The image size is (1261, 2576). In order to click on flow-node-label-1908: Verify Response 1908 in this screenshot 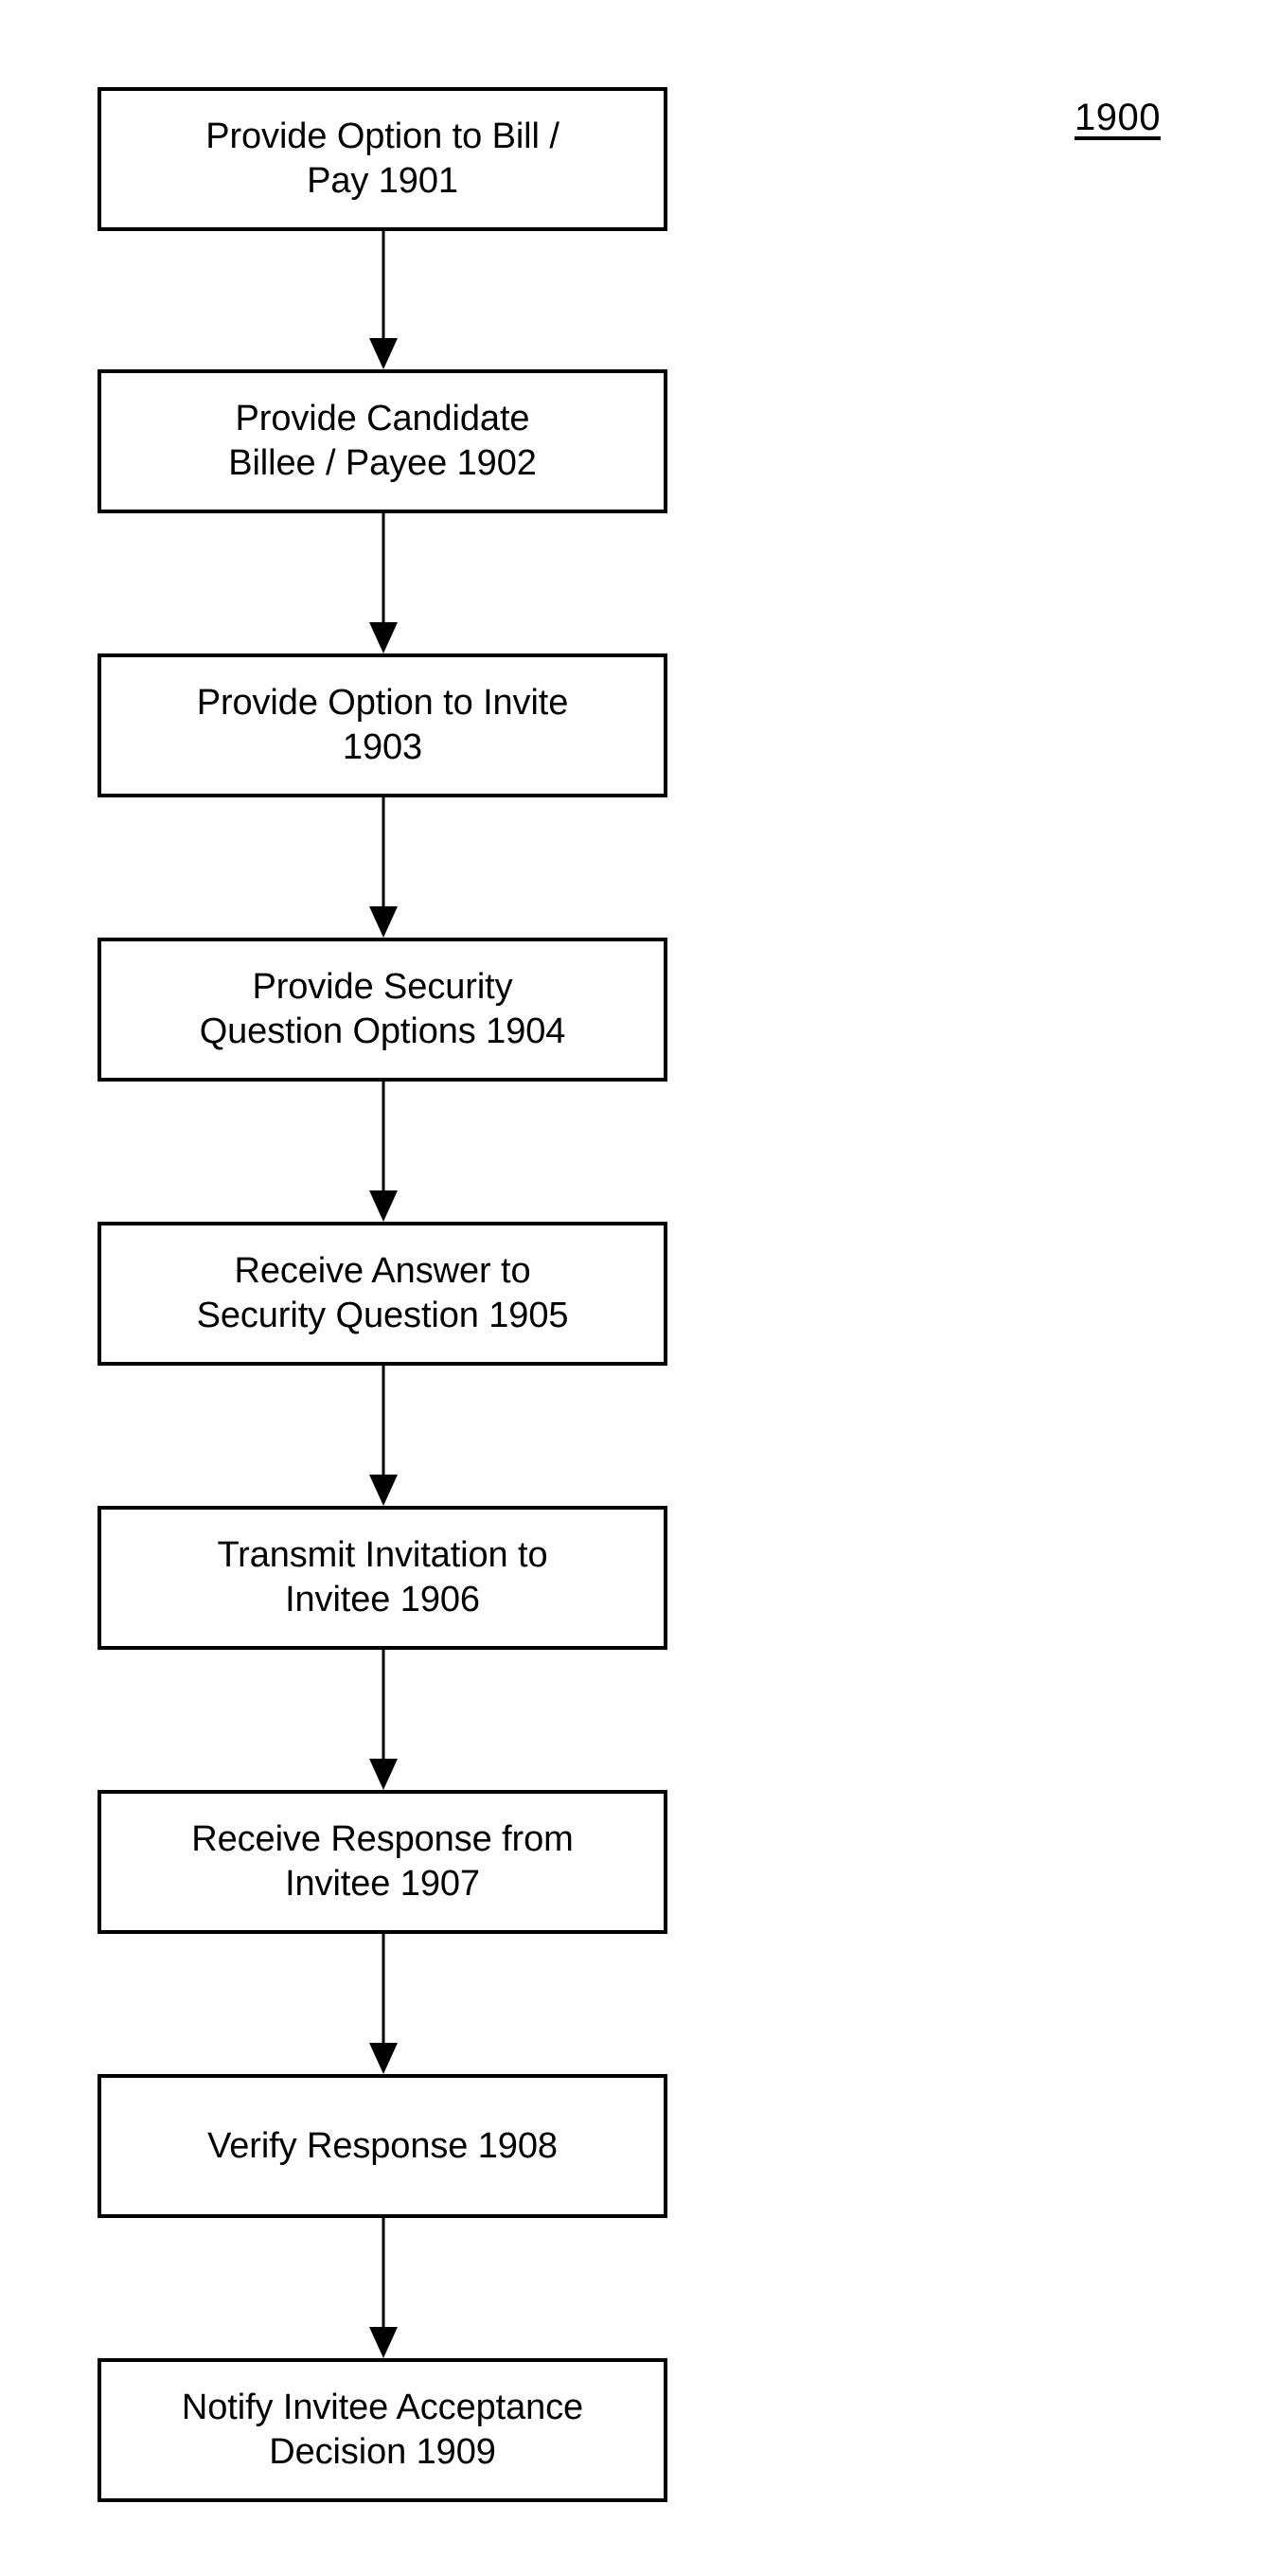, I will do `click(382, 2145)`.